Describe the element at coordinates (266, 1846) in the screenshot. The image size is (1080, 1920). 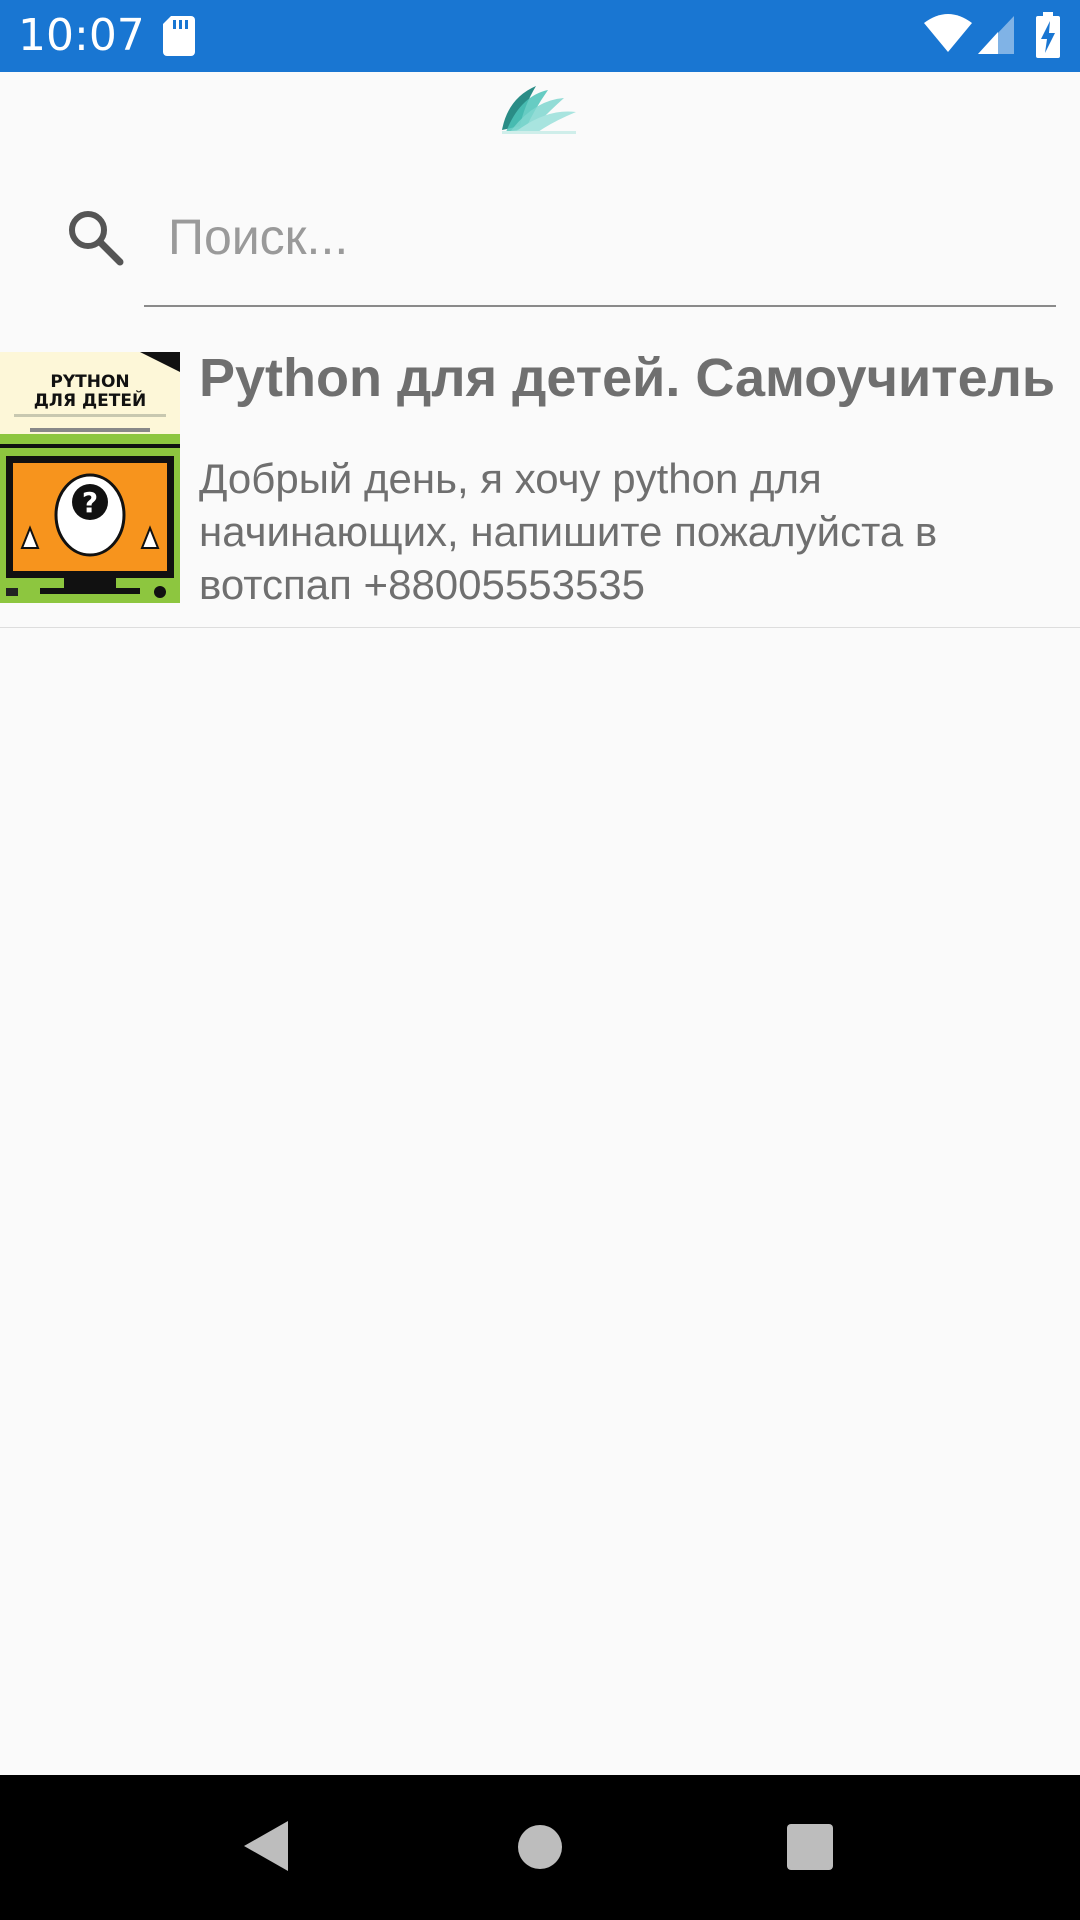
I see `back-icon` at that location.